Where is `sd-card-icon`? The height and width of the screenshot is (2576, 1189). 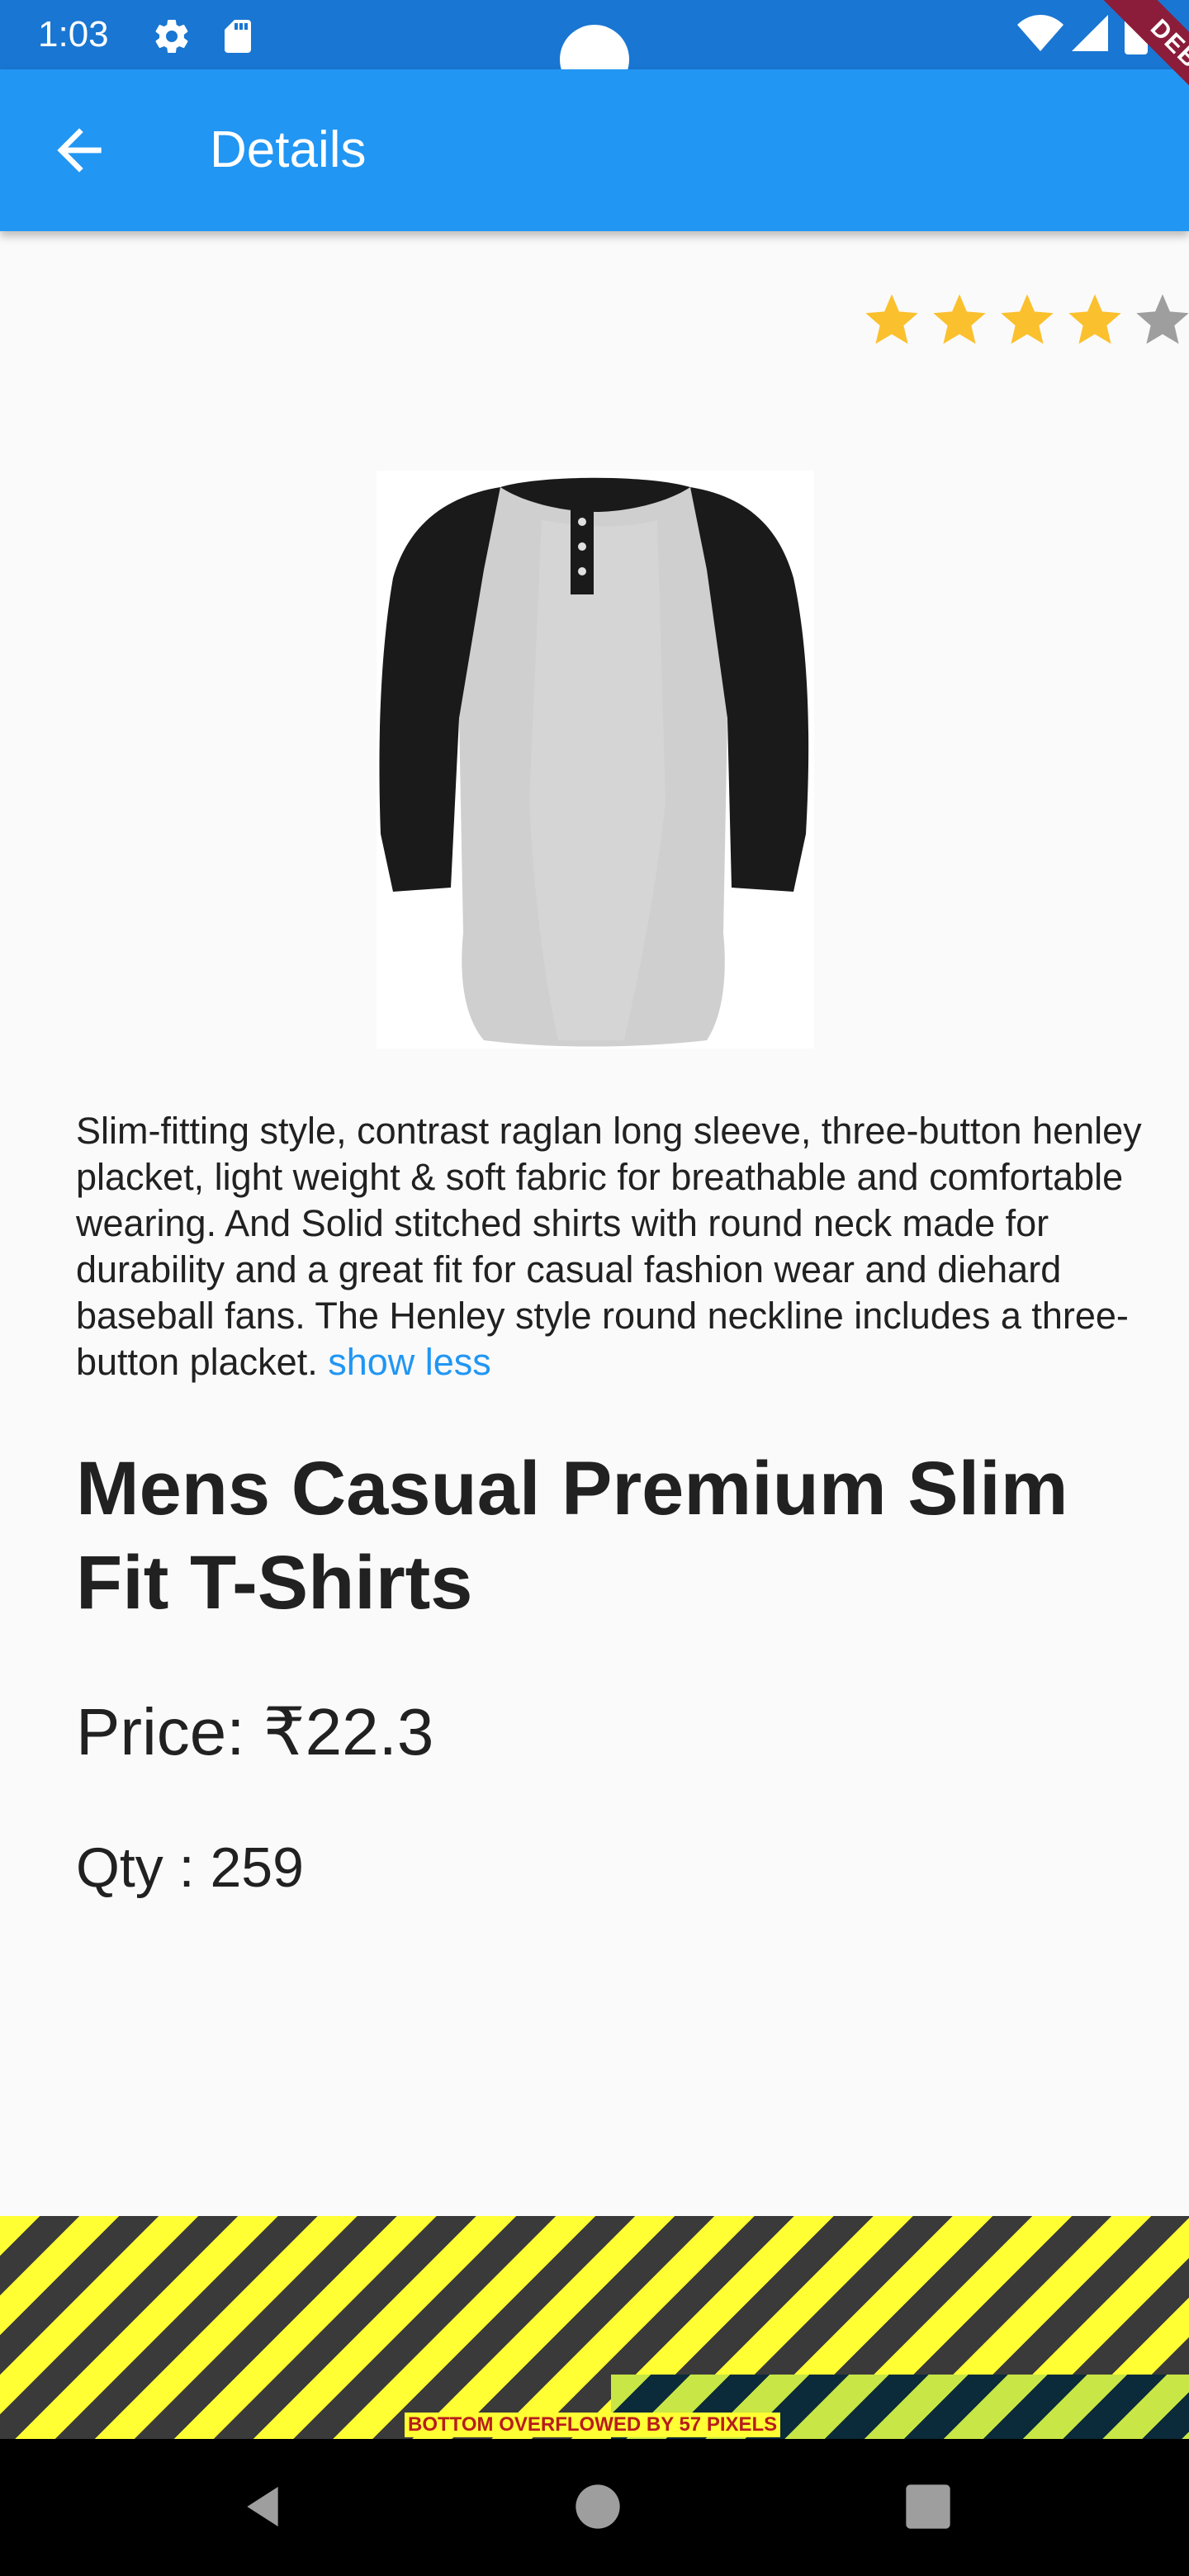
sd-card-icon is located at coordinates (238, 36).